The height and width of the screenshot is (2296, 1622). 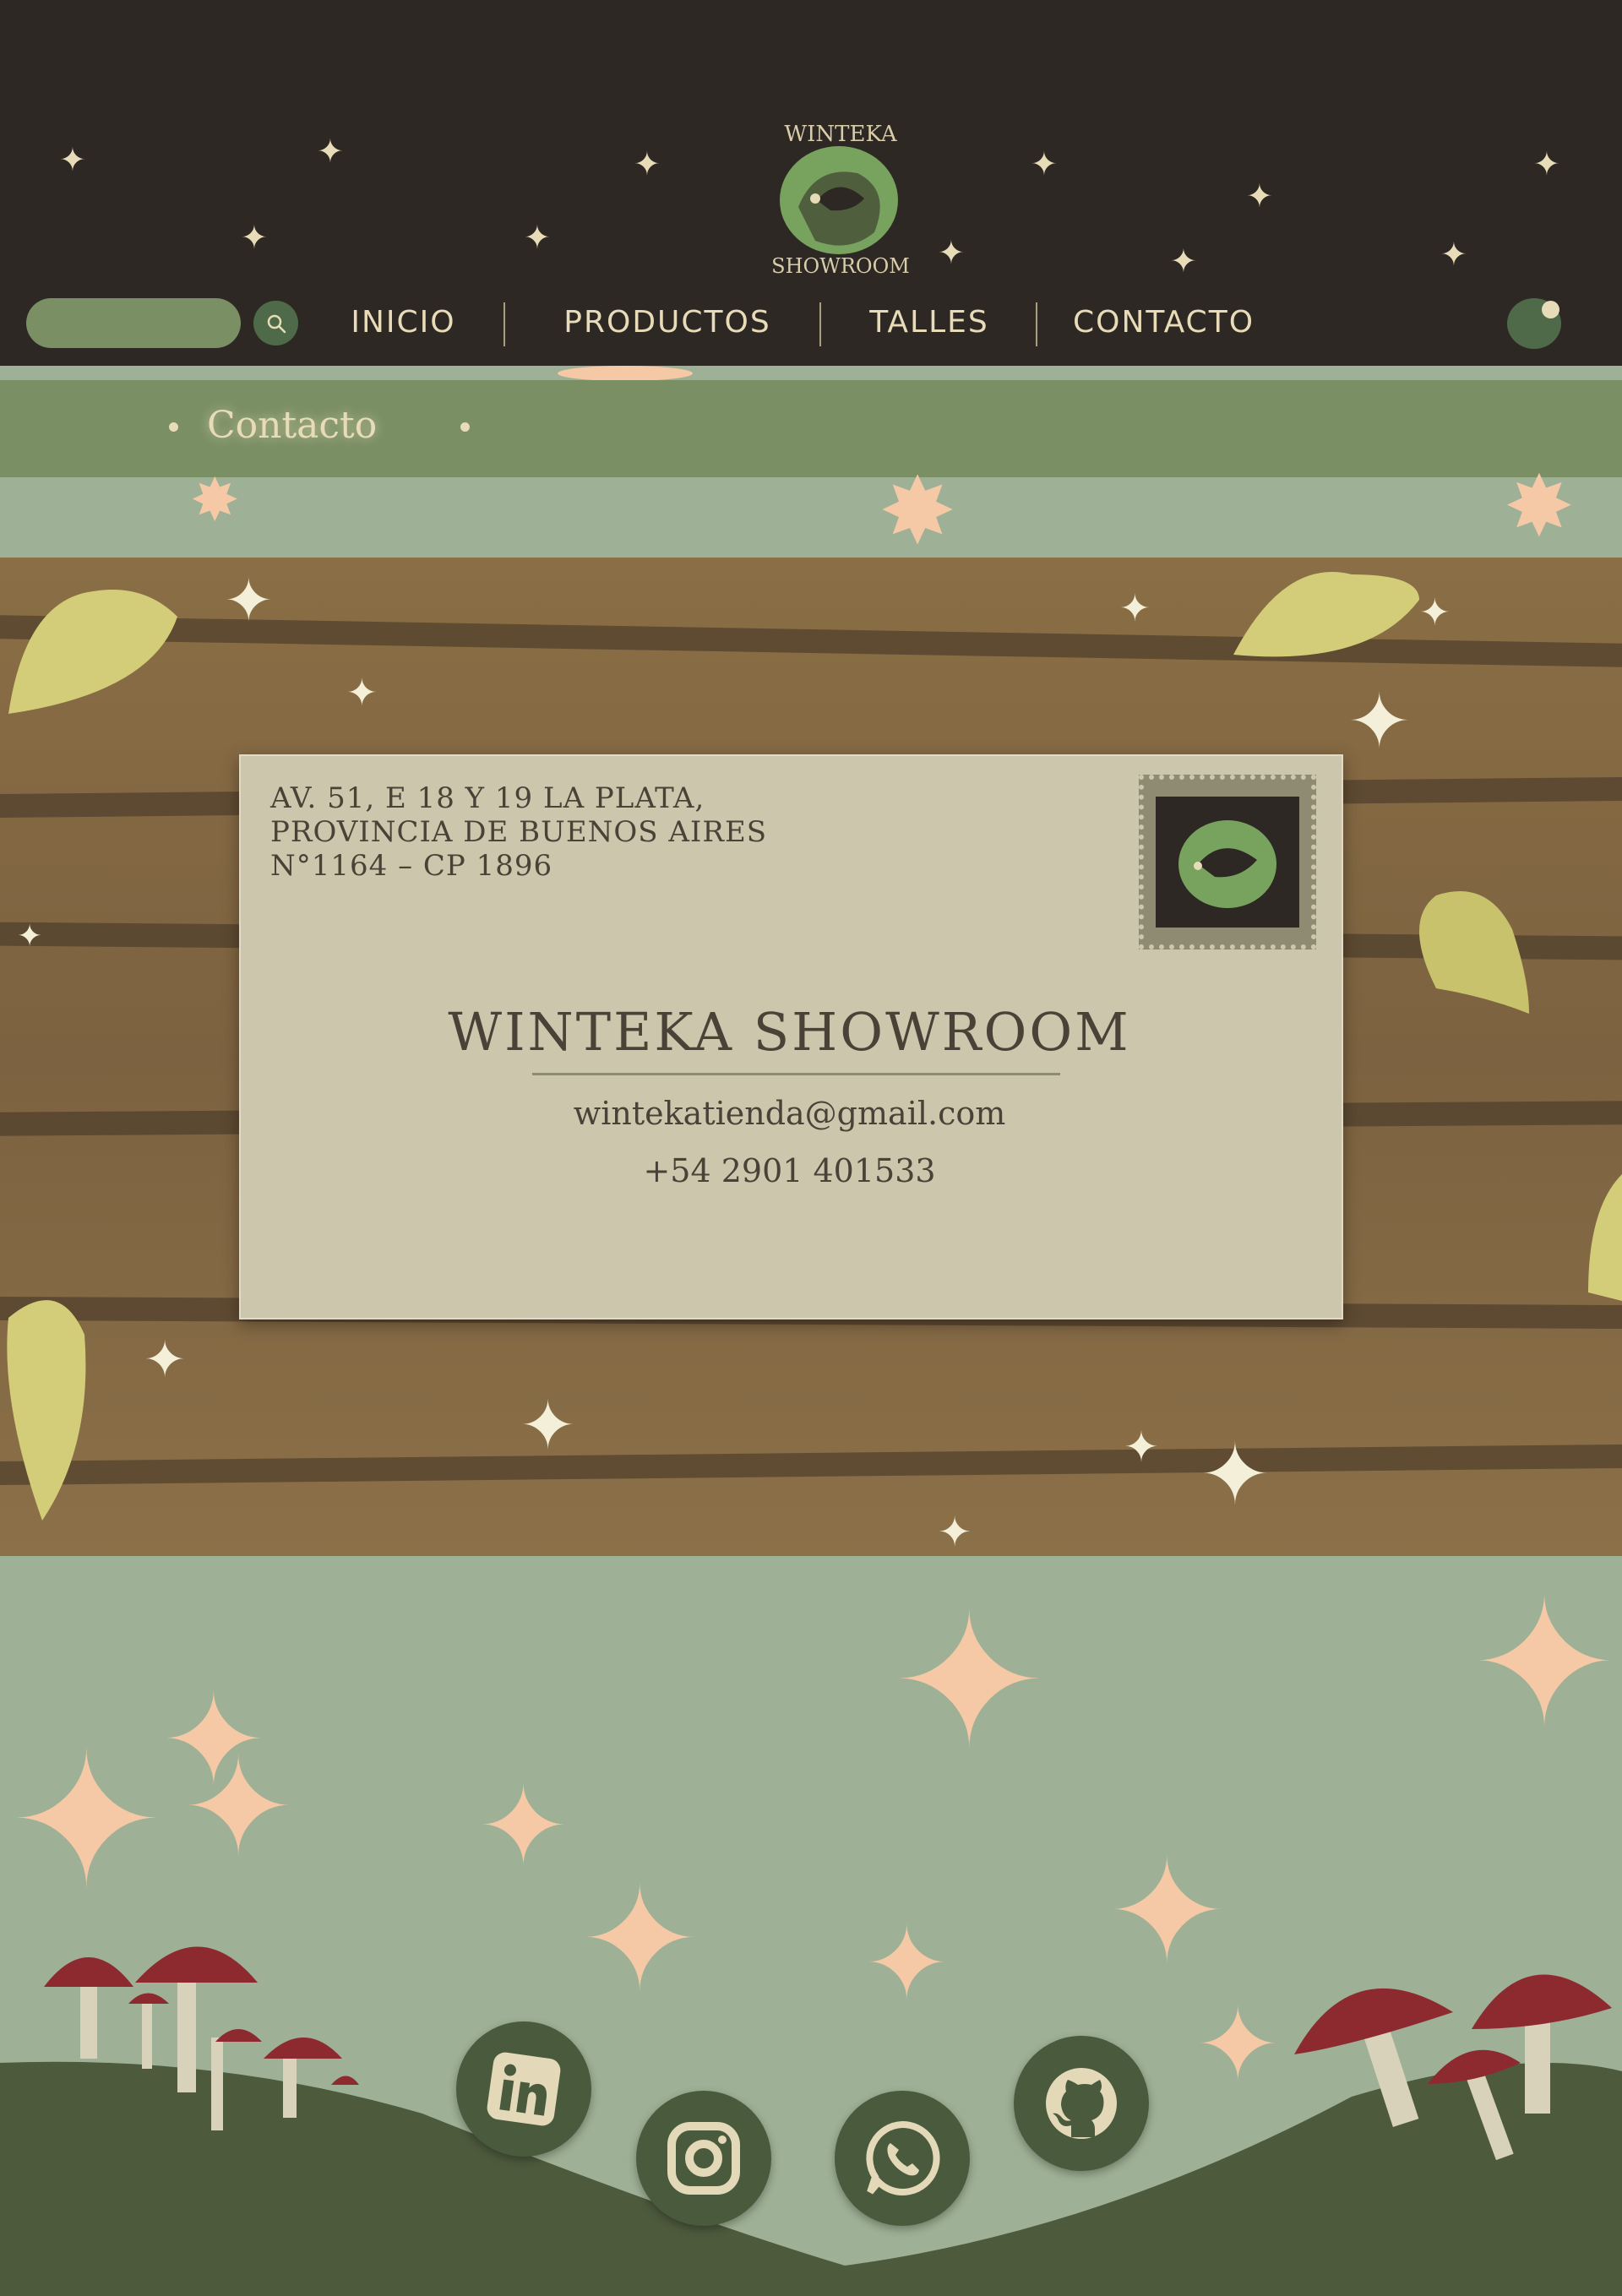 I want to click on github-button, so click(x=1082, y=2103).